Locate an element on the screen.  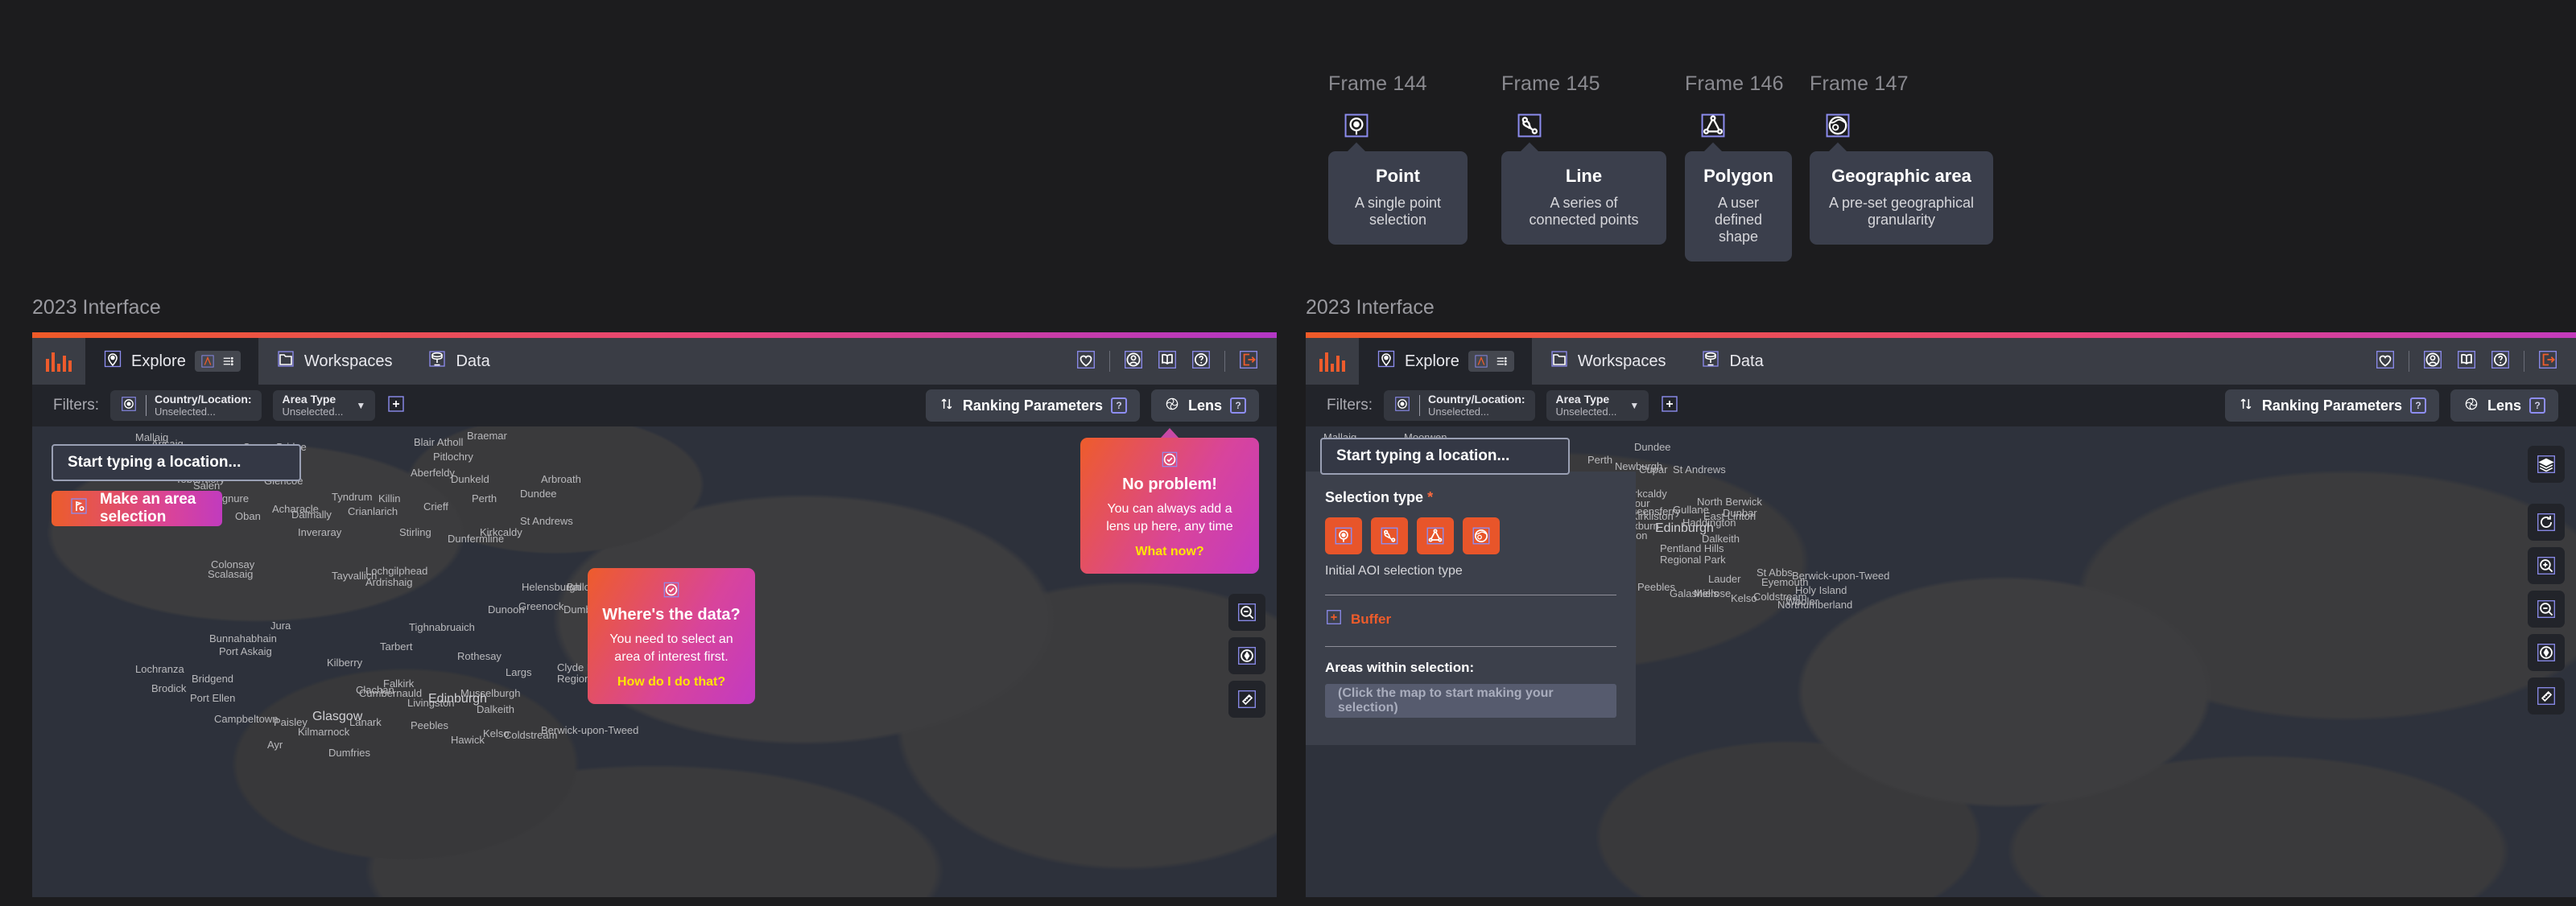
make-area-selection-button: Make an area selection is located at coordinates (137, 508).